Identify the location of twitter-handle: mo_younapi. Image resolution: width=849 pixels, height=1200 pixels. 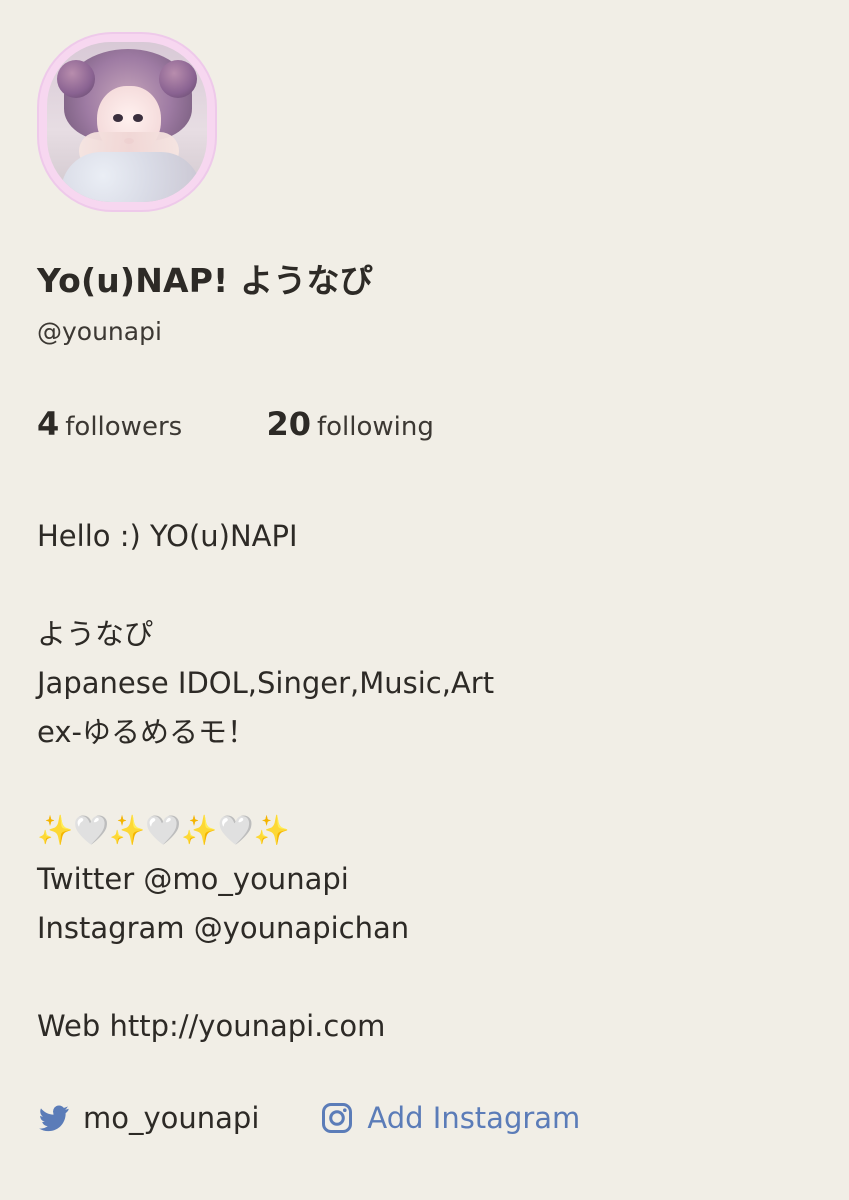
(171, 1118).